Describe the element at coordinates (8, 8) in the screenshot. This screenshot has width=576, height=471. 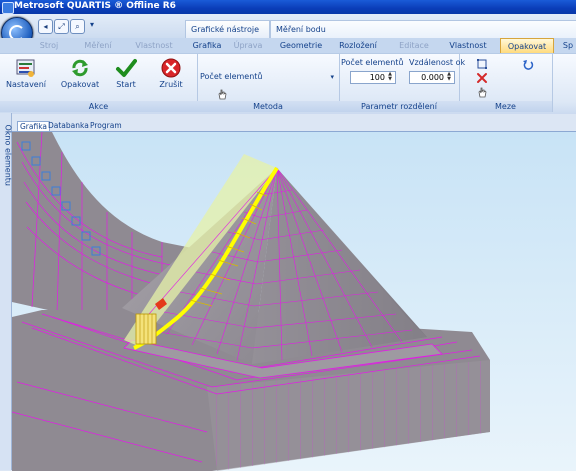
I see `app-icon` at that location.